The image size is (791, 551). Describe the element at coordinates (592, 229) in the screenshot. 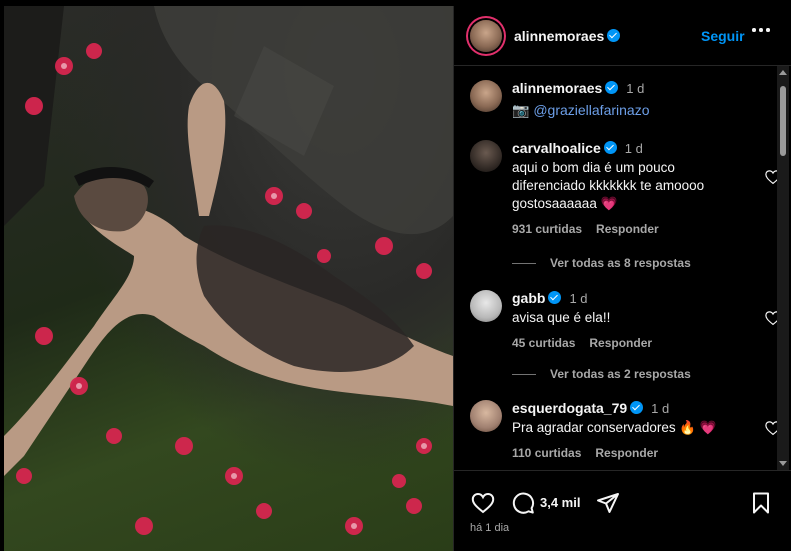

I see `comment-meta: 931 curtidas Responder` at that location.